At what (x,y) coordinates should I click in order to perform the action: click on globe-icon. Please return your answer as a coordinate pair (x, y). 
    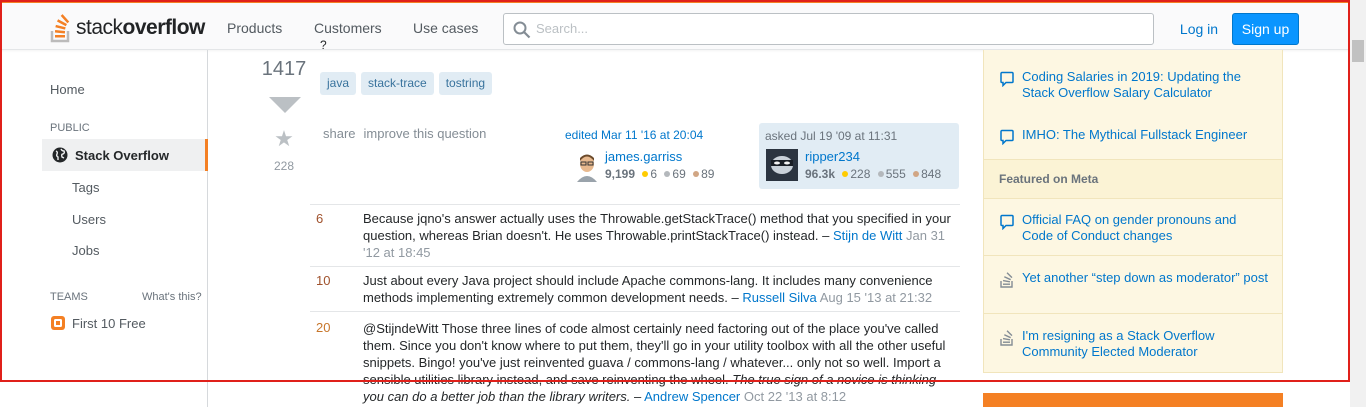
    Looking at the image, I should click on (60, 155).